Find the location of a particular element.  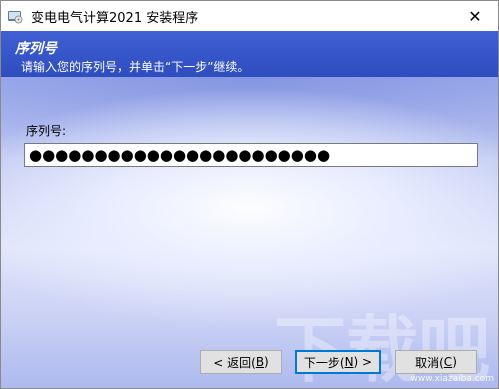

close-icon: ✕ is located at coordinates (475, 16).